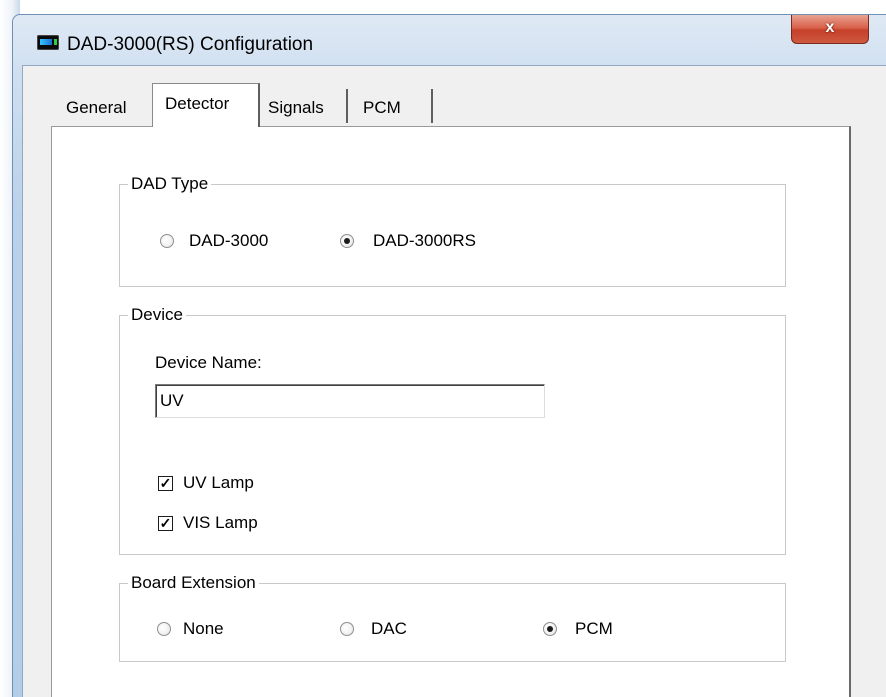 This screenshot has width=886, height=697. What do you see at coordinates (208, 362) in the screenshot?
I see `device-name-label: Device Name:` at bounding box center [208, 362].